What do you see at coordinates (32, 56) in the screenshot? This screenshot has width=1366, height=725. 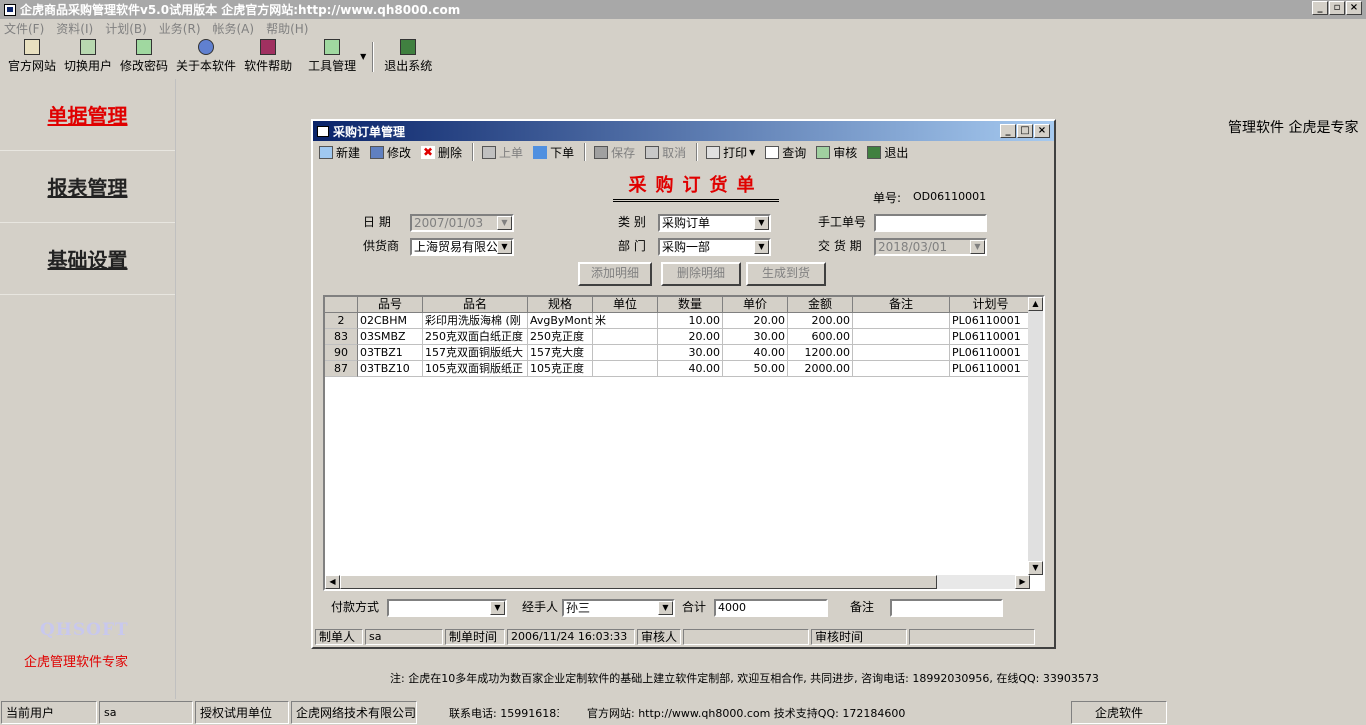 I see `official-site-button: 官方网站` at bounding box center [32, 56].